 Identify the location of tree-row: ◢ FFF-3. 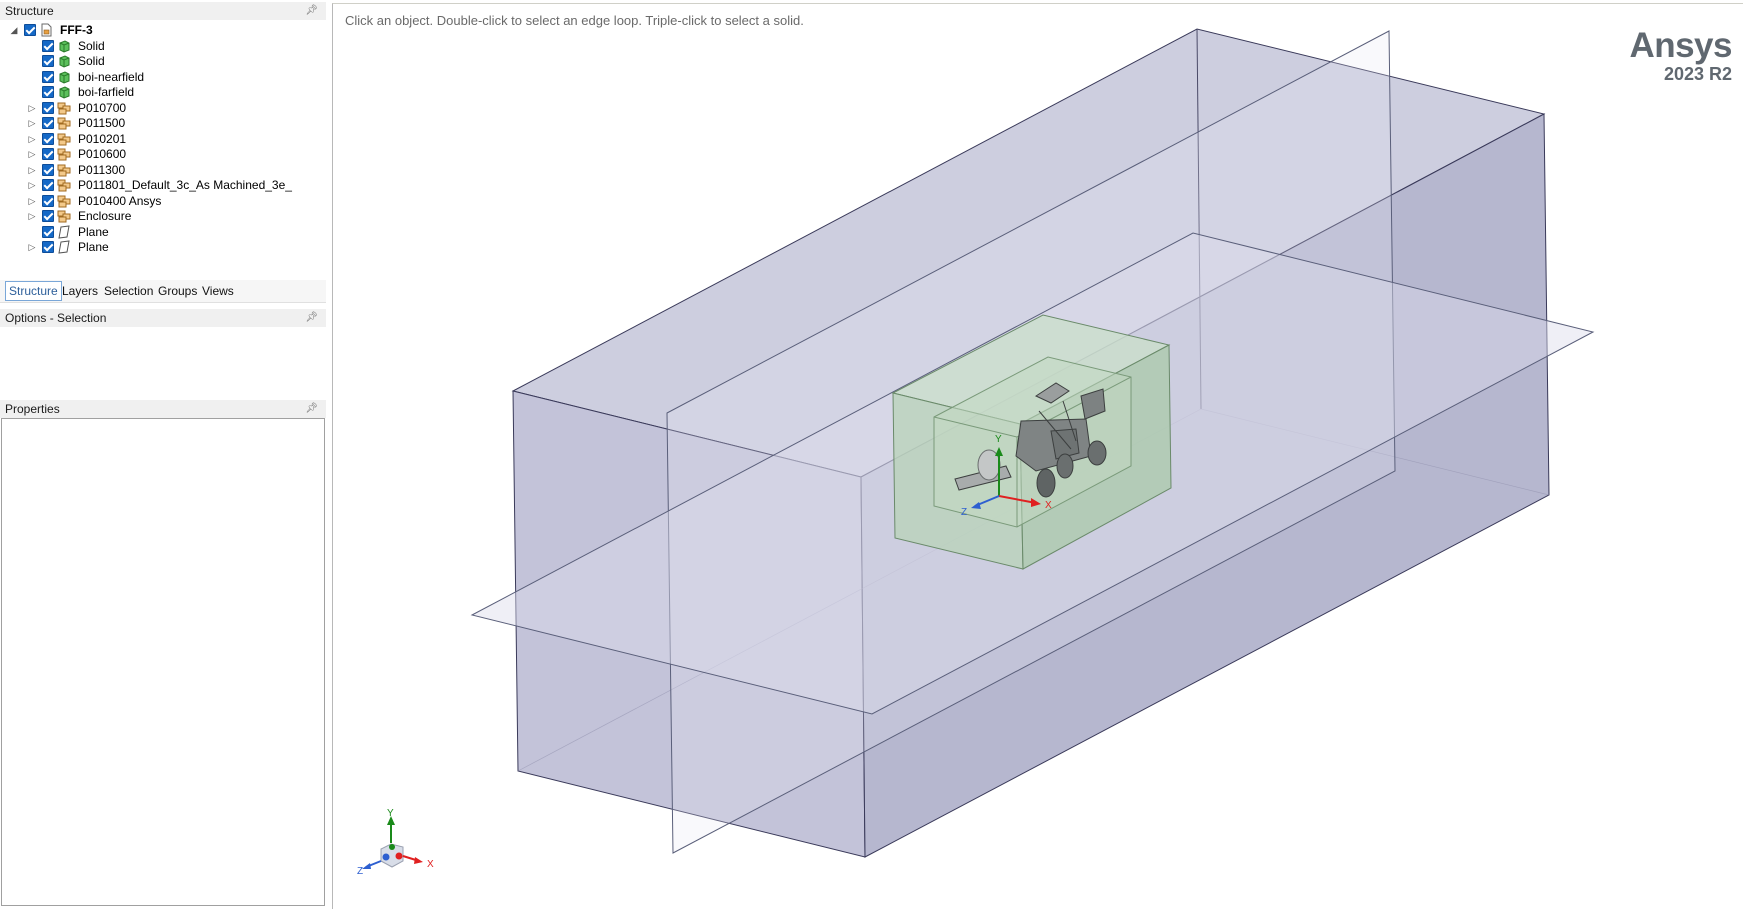
(163, 30).